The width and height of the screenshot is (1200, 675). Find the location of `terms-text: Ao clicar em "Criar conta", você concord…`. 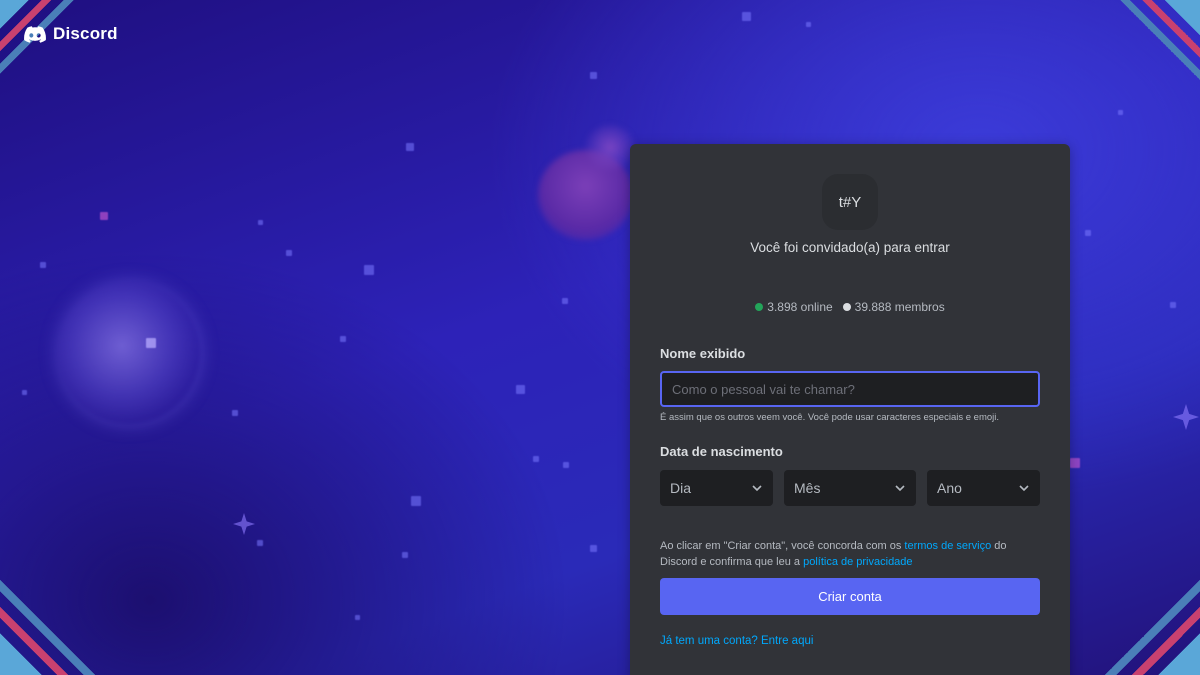

terms-text: Ao clicar em "Criar conta", você concord… is located at coordinates (852, 554).